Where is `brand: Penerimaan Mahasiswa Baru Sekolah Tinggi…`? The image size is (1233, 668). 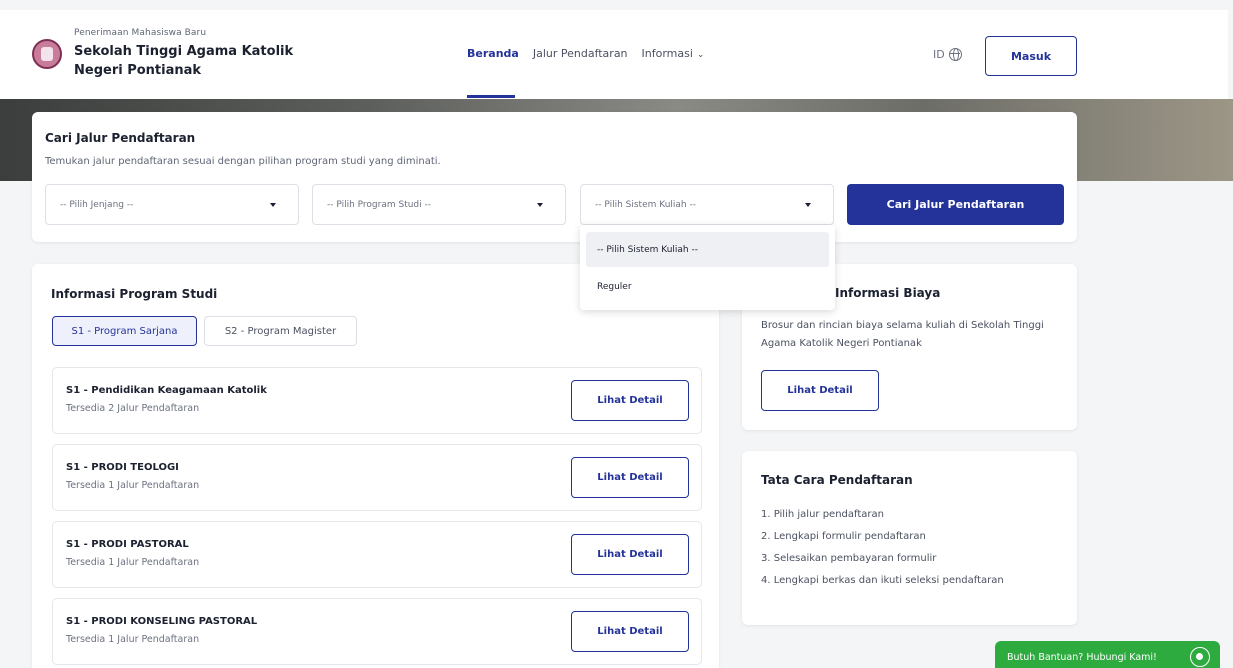
brand: Penerimaan Mahasiswa Baru Sekolah Tinggi… is located at coordinates (183, 54).